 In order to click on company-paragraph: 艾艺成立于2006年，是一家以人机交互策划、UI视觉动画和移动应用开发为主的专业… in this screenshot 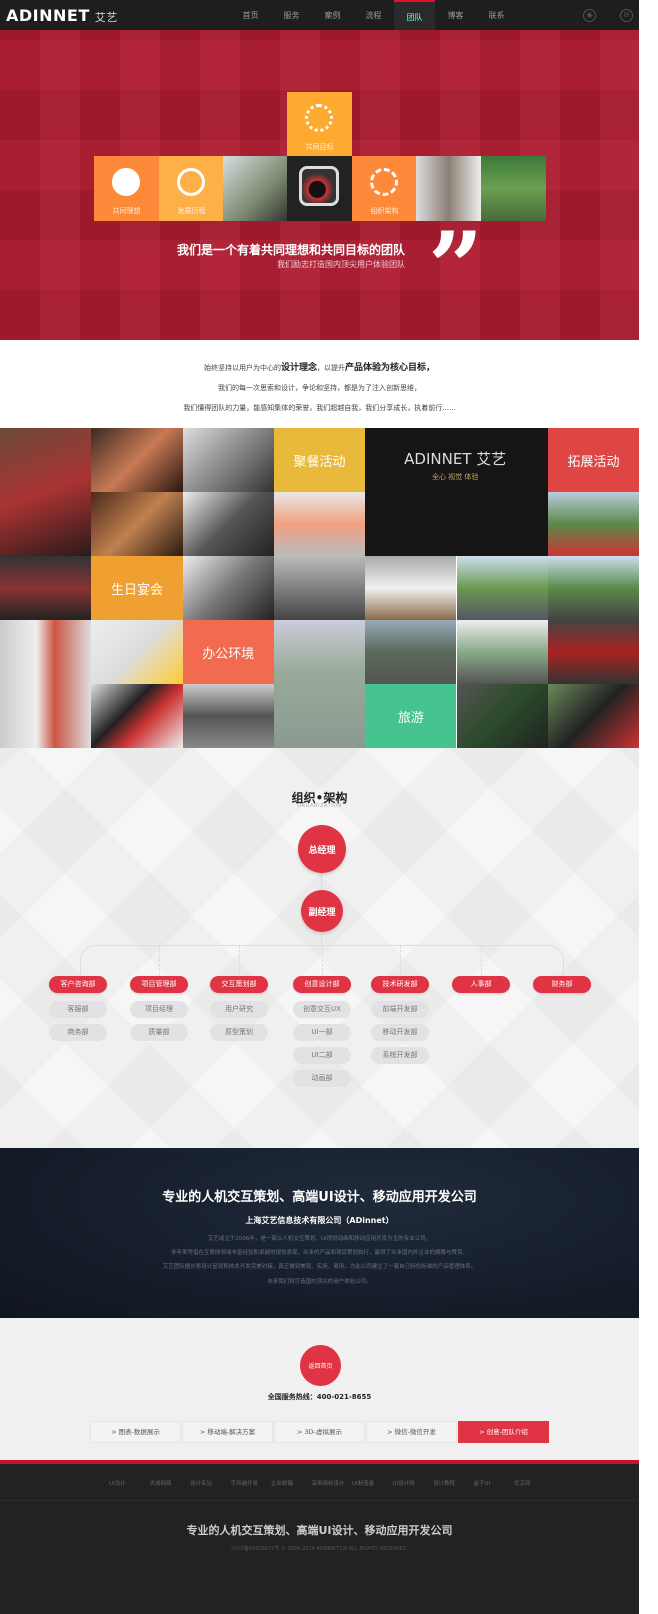, I will do `click(319, 1239)`.